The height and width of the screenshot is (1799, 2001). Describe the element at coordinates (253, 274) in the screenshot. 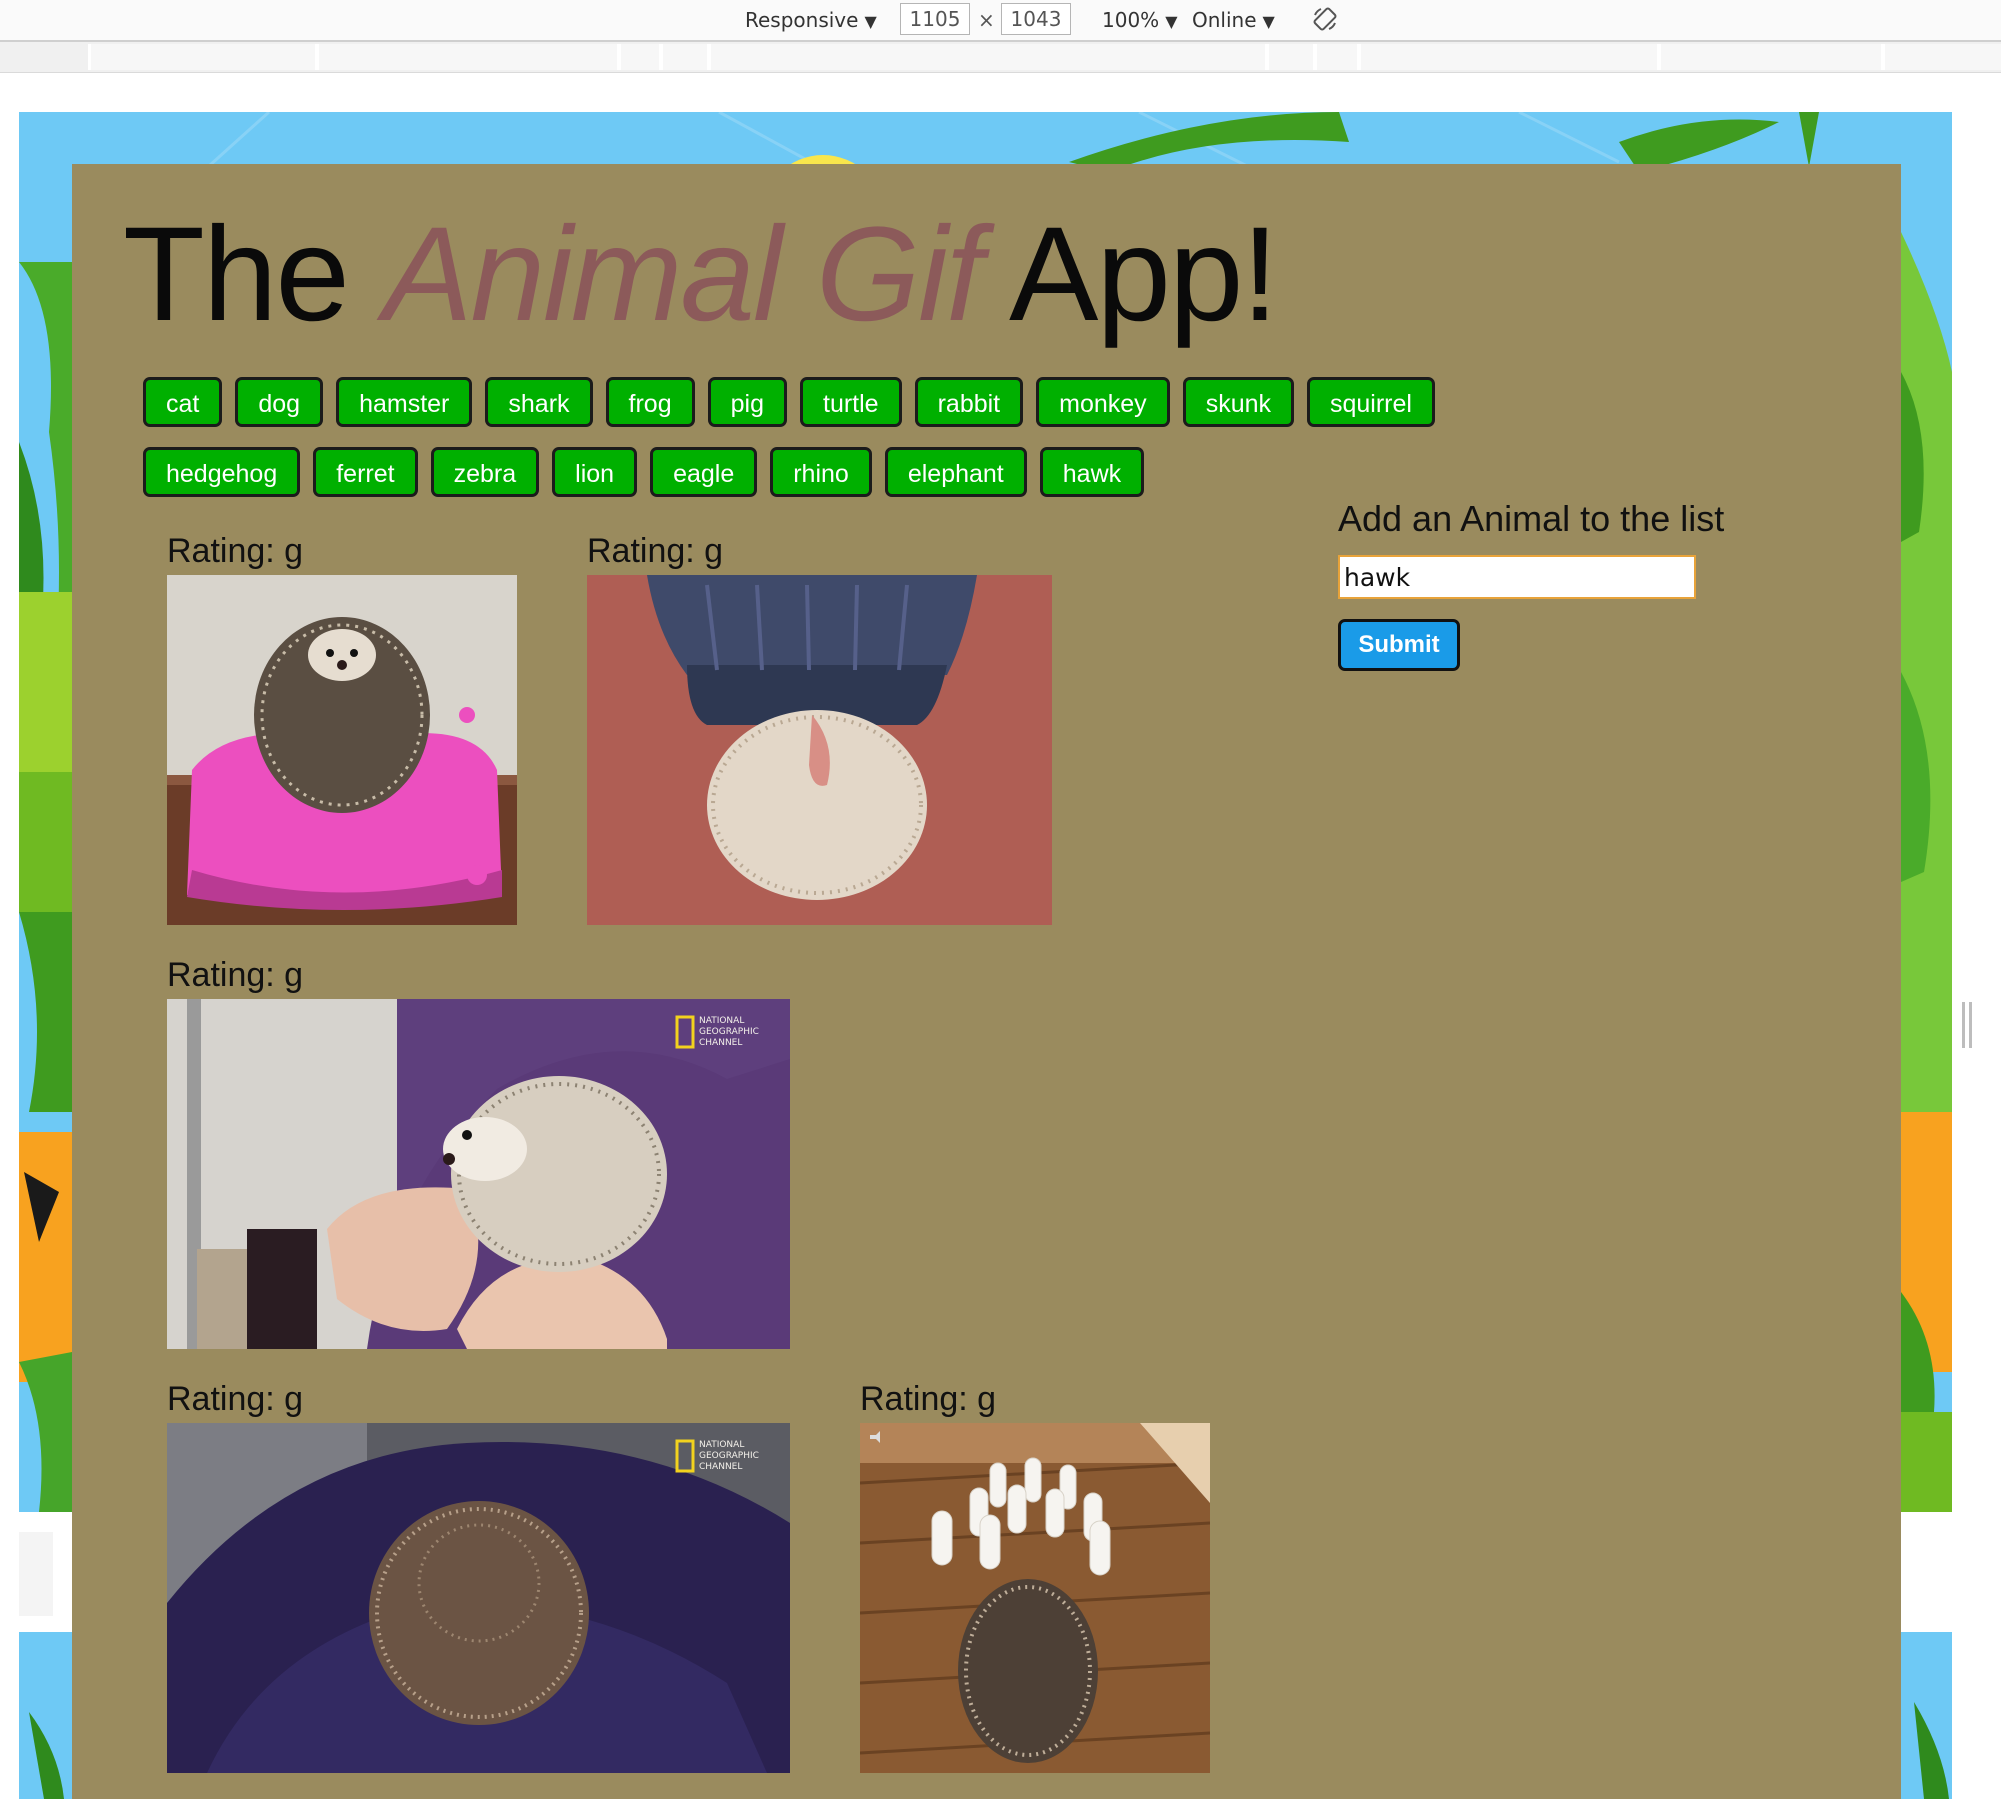

I see `title-text: The` at that location.